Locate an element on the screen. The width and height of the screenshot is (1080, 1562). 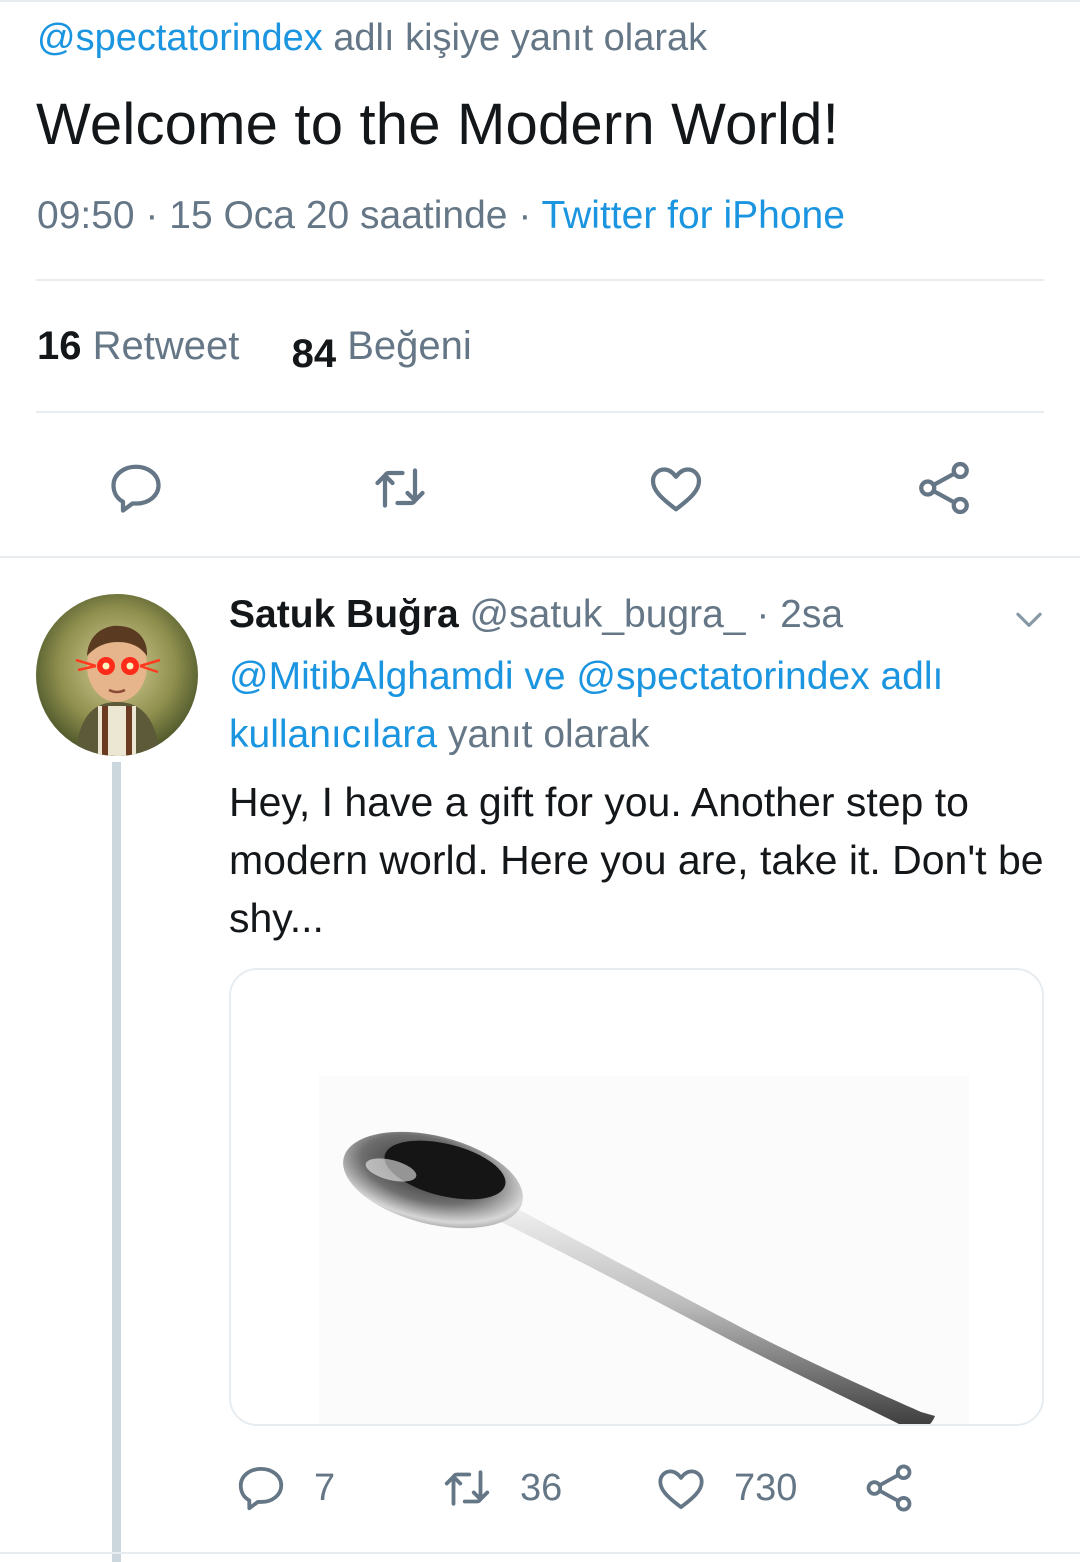
like-label: Beğeni is located at coordinates (409, 346).